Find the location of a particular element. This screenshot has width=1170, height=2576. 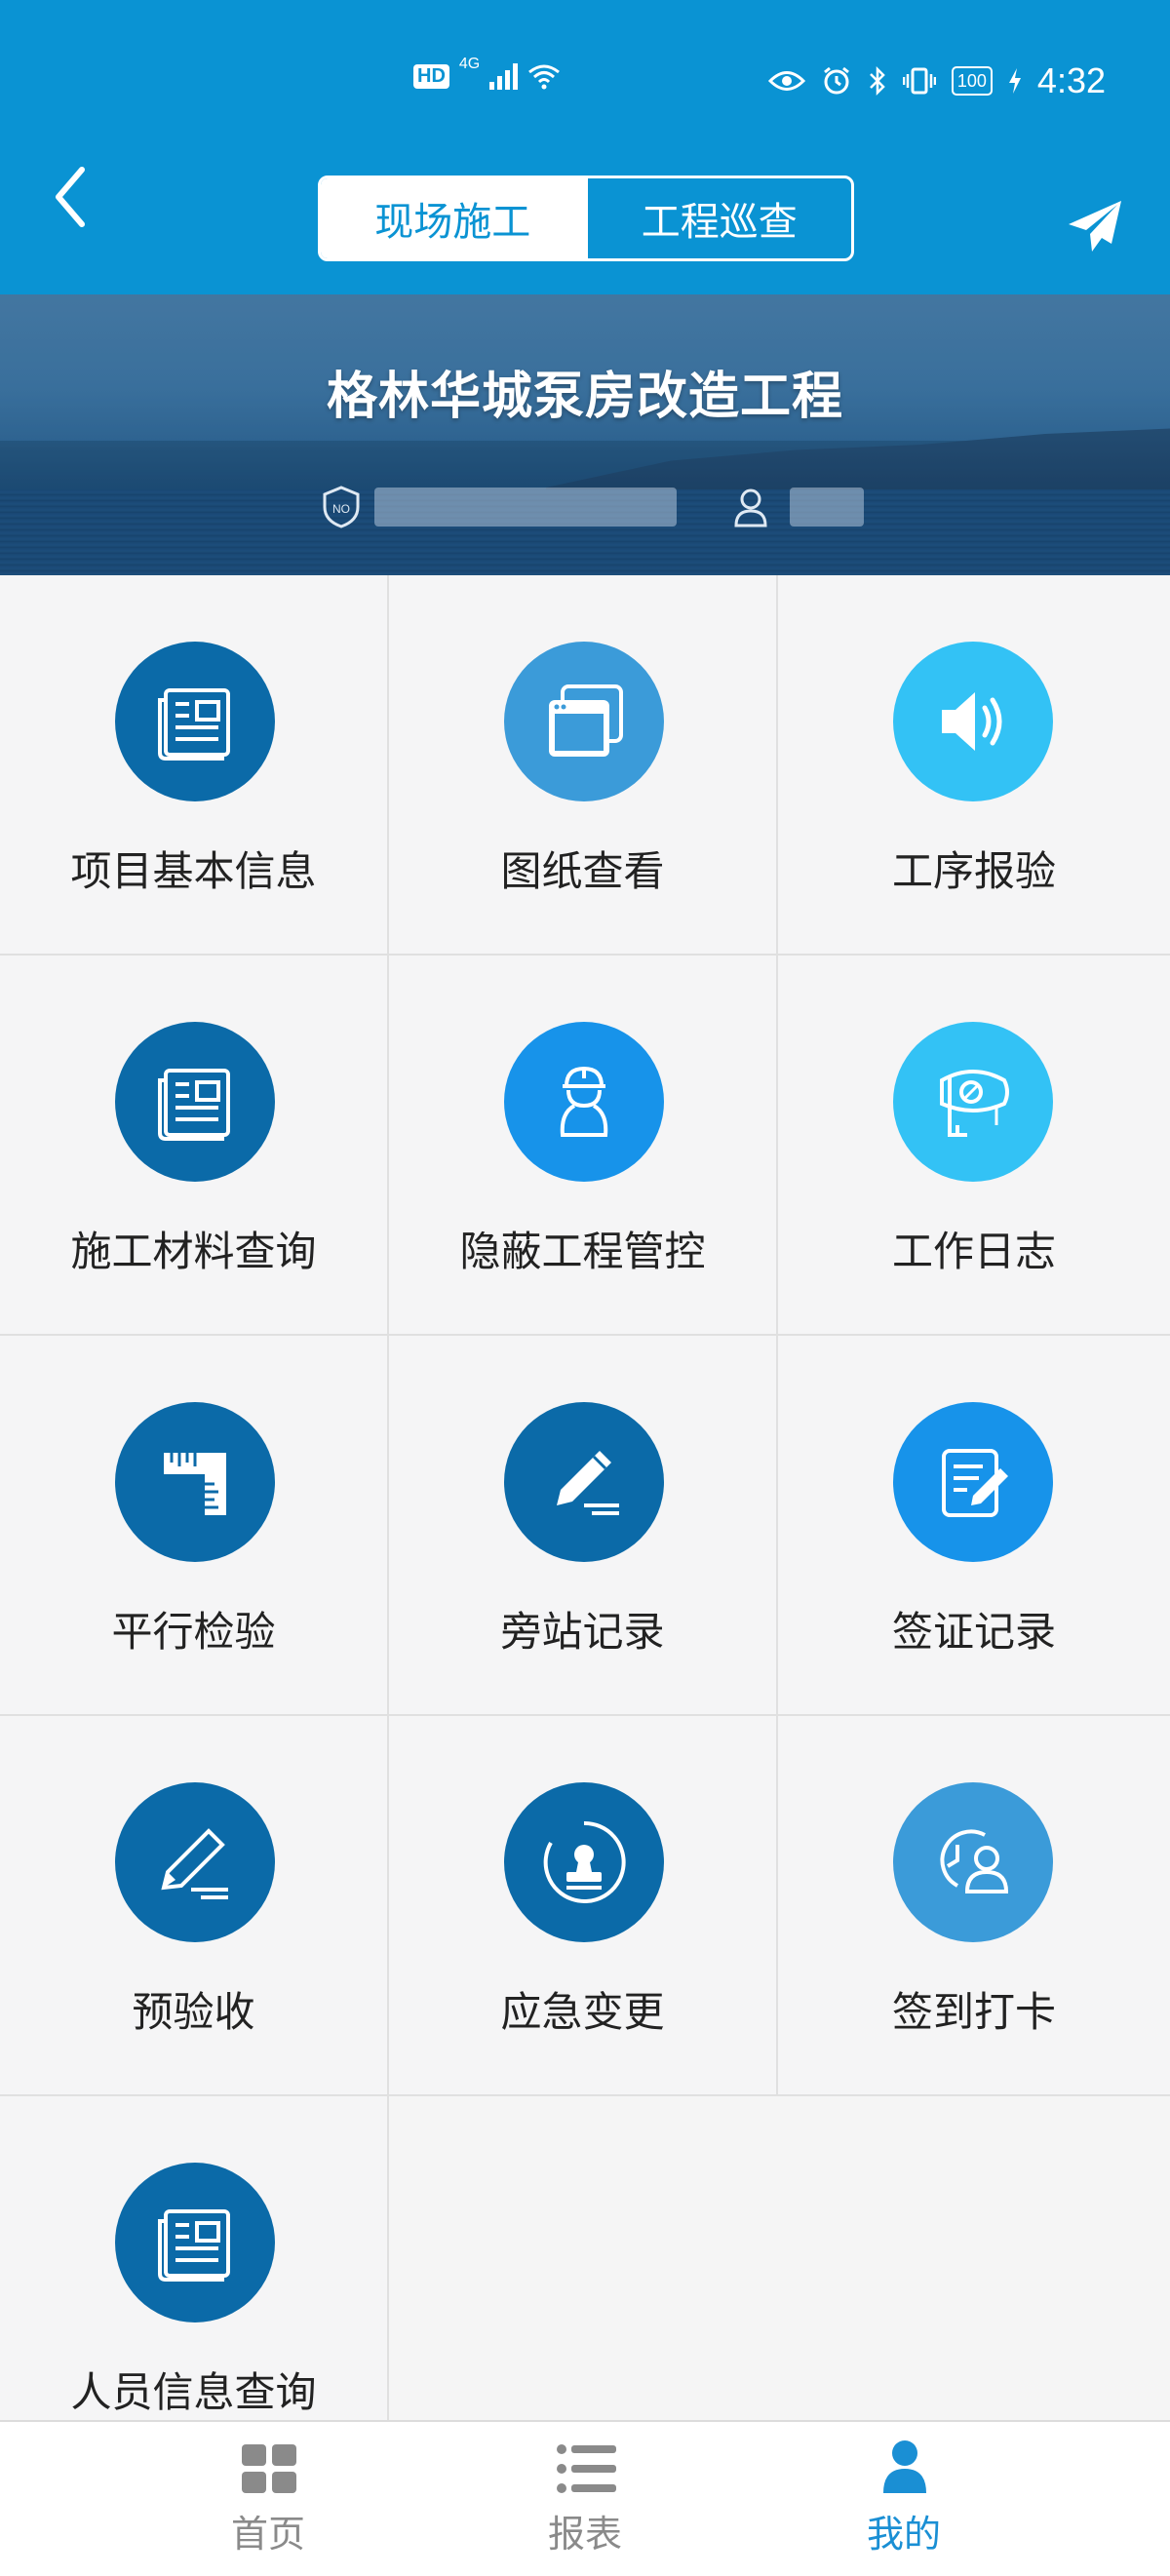

window-stack-icon is located at coordinates (584, 721).